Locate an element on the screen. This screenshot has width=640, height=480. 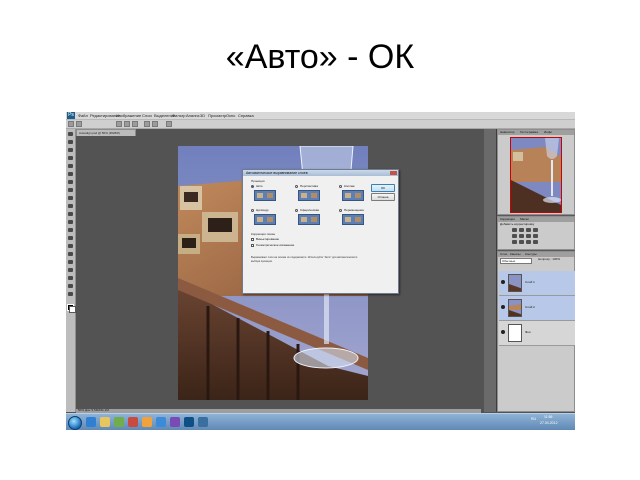
ie-icon is located at coordinates (91, 422).